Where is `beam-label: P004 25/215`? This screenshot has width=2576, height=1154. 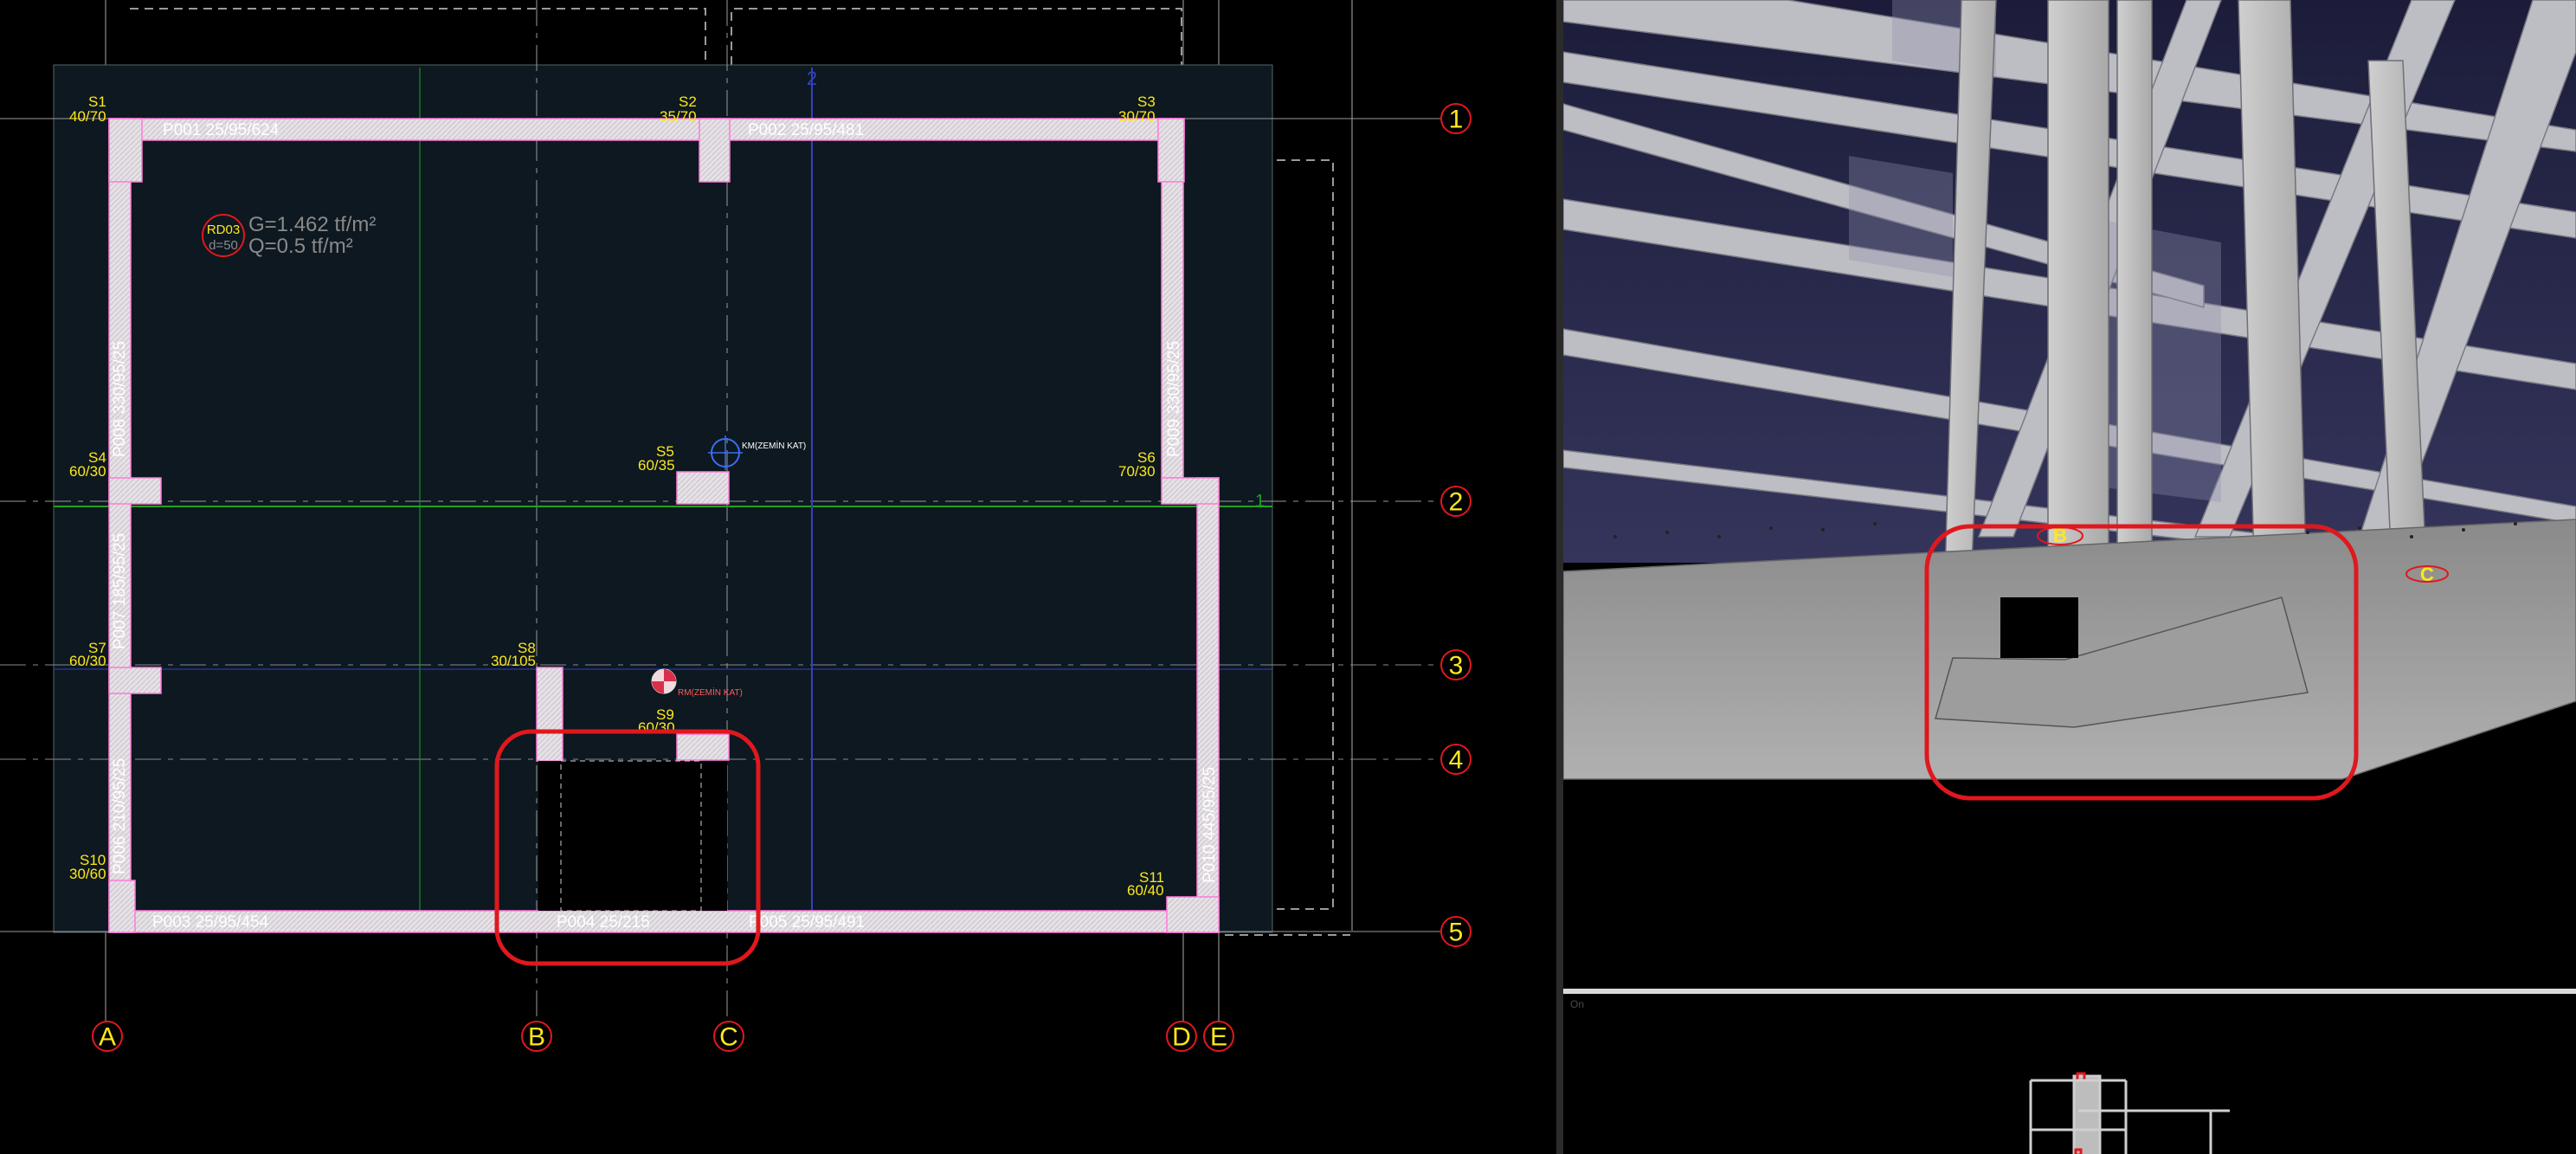
beam-label: P004 25/215 is located at coordinates (603, 923).